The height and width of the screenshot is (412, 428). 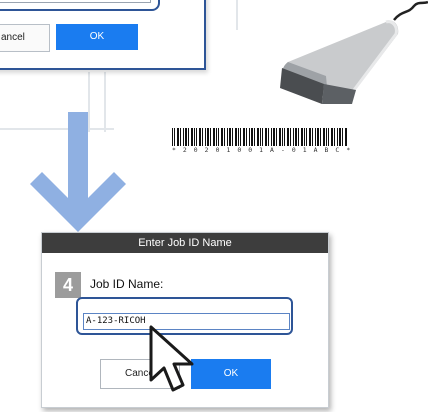 What do you see at coordinates (171, 358) in the screenshot?
I see `mouse-pointer-icon` at bounding box center [171, 358].